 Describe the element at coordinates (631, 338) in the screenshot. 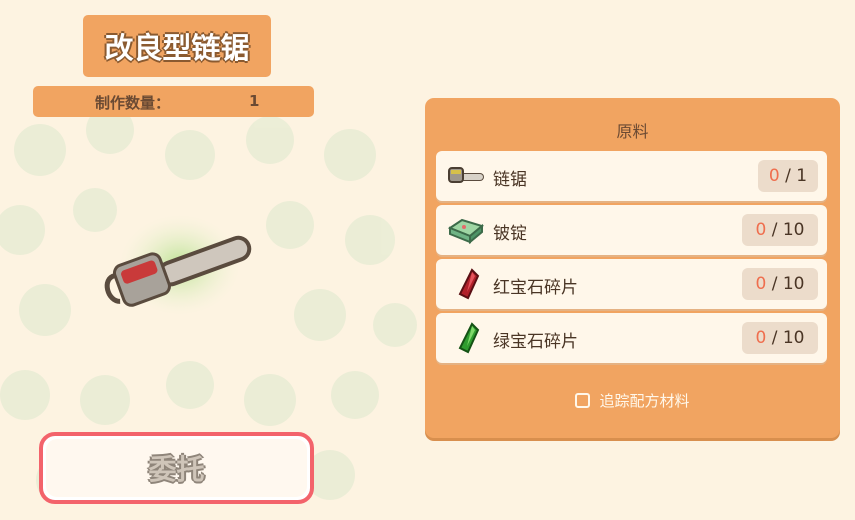

I see `material-row-emerald: 绿宝石碎片 0 / 10` at that location.